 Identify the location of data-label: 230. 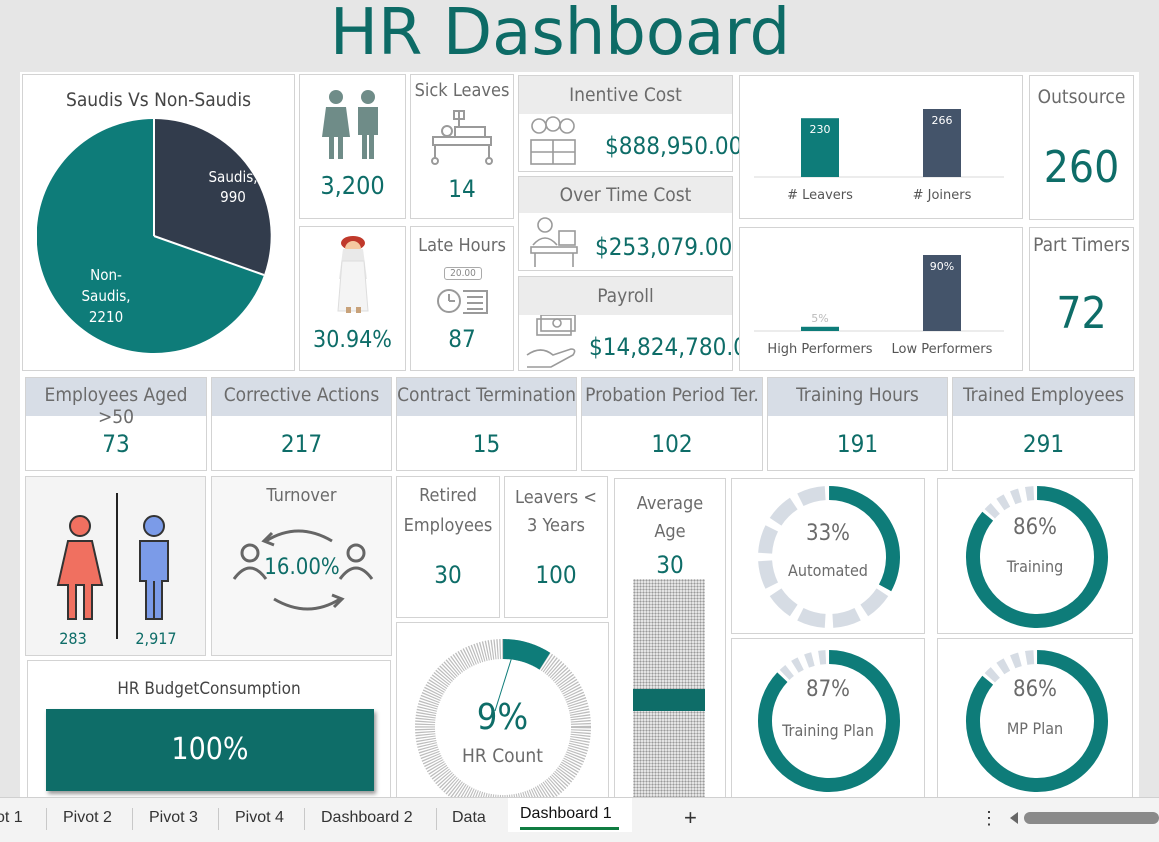
(820, 129).